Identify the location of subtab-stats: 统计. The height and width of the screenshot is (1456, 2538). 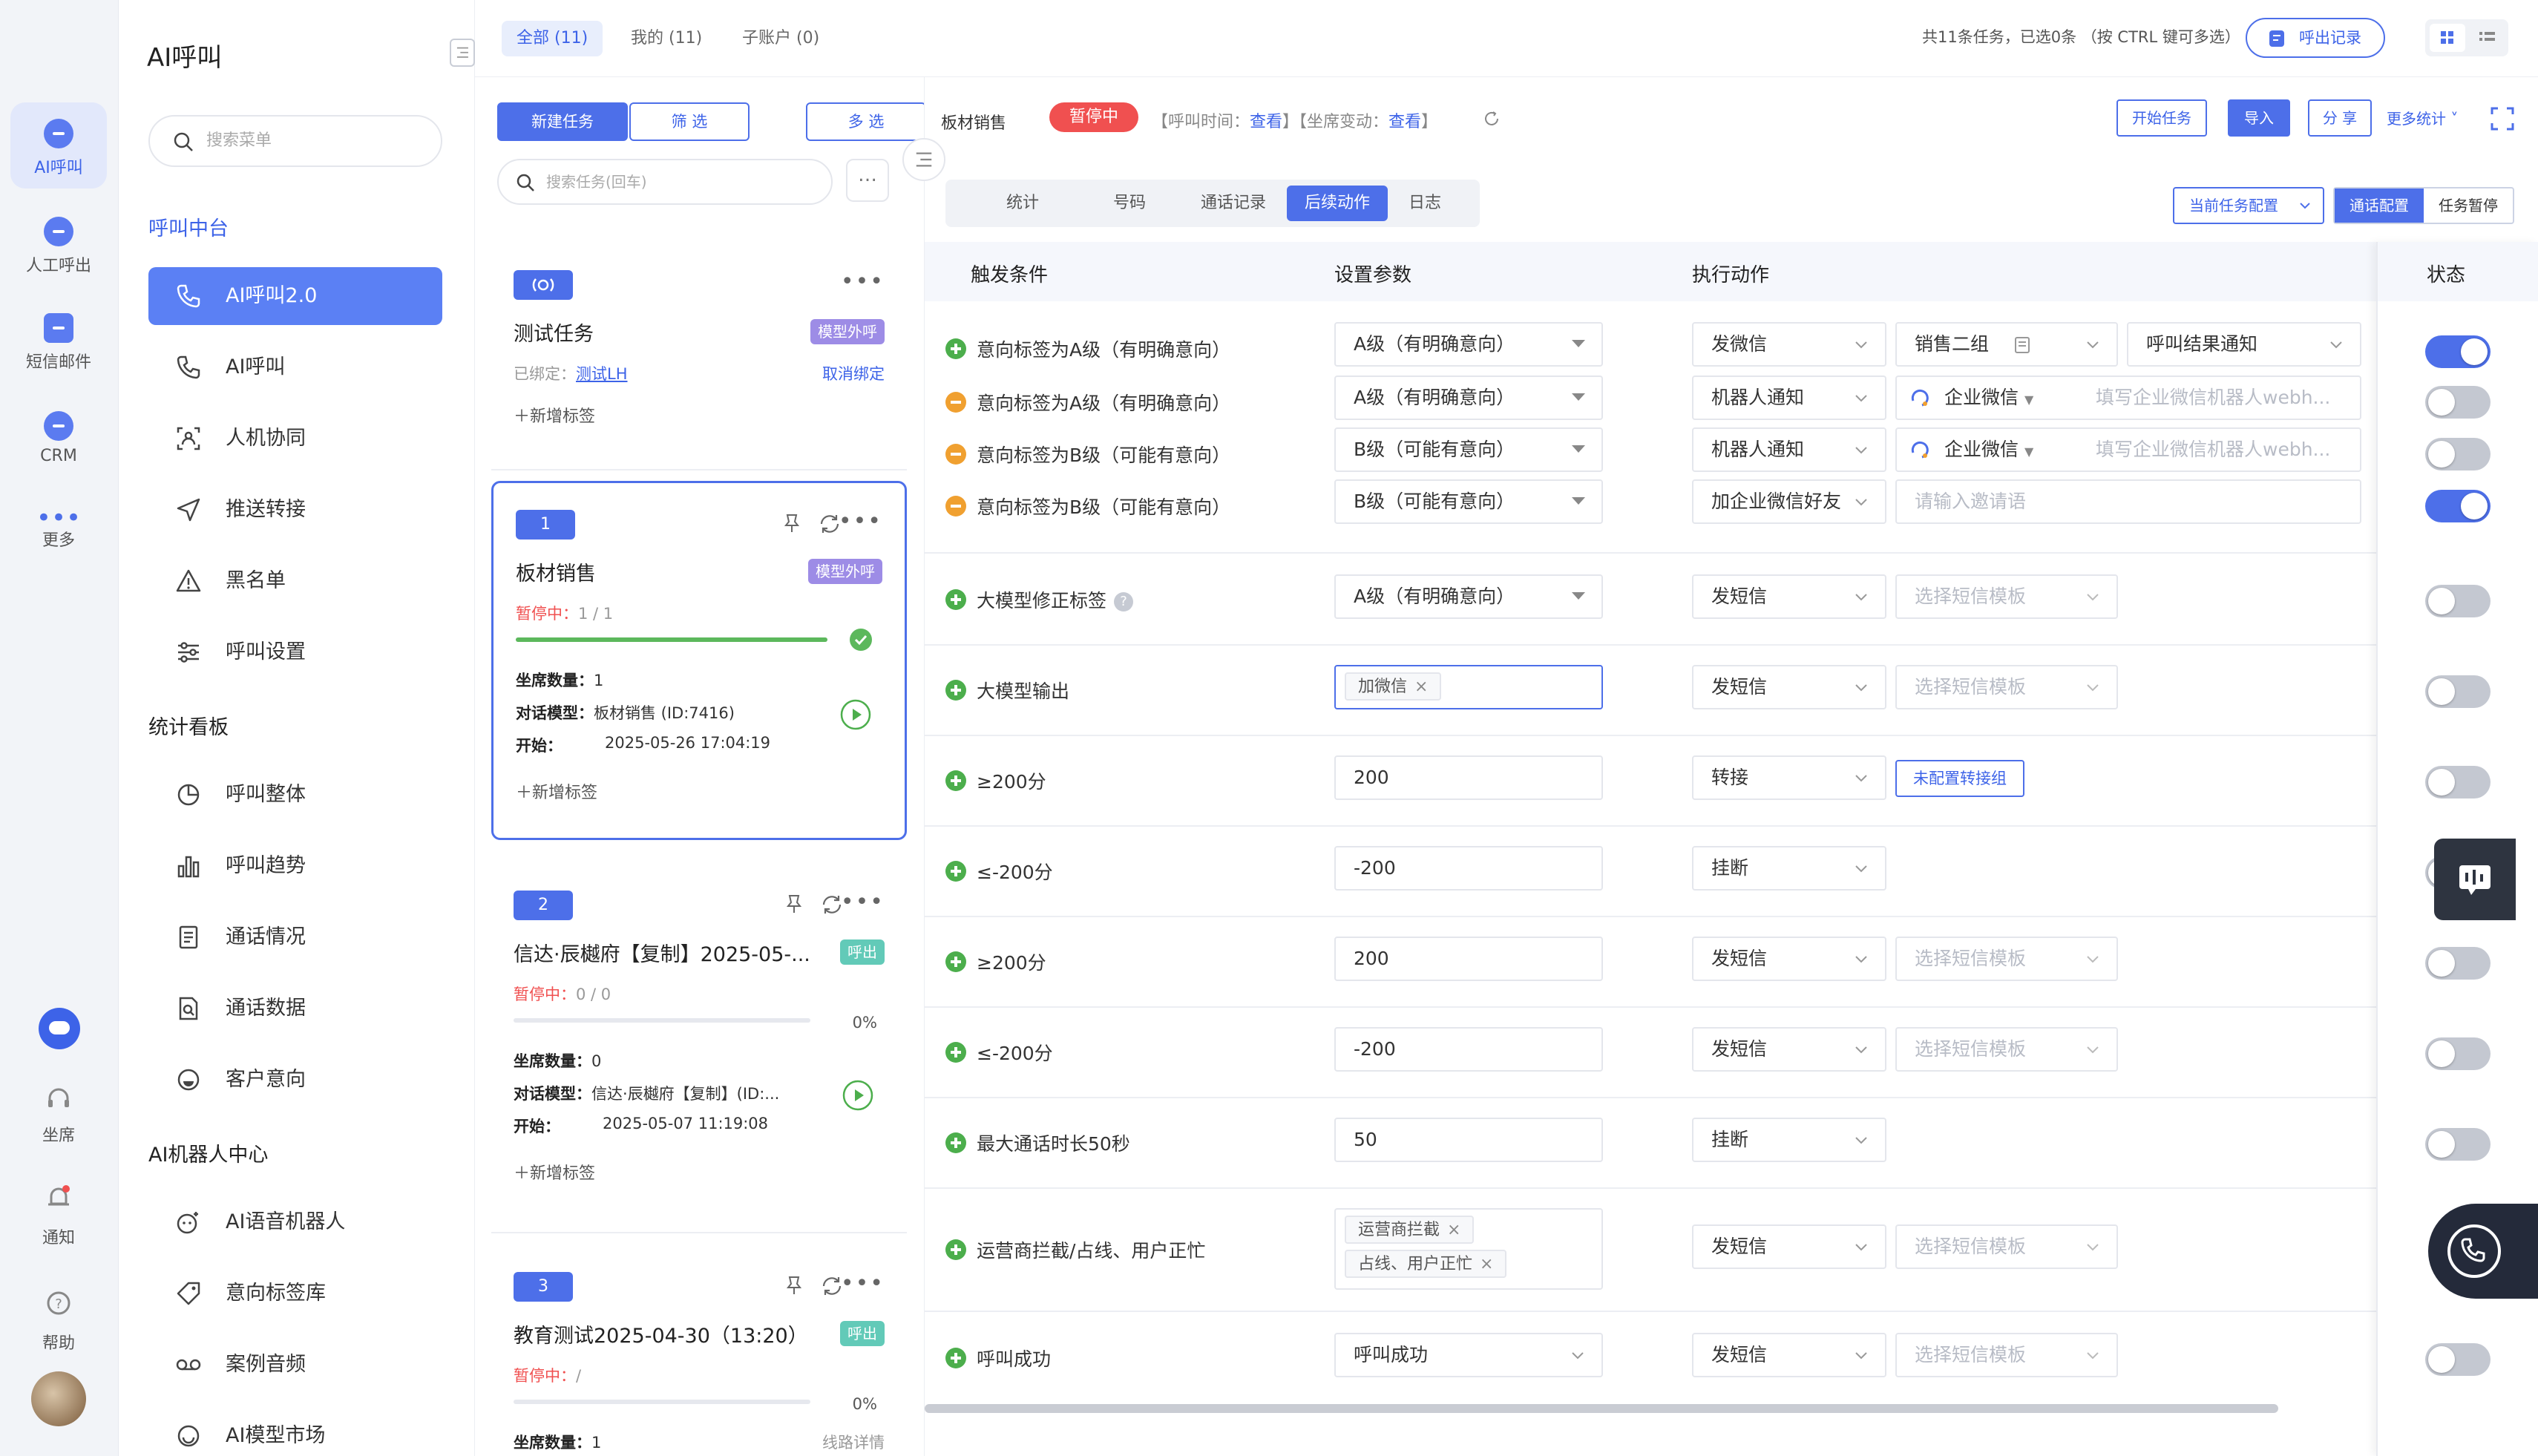
(1022, 204).